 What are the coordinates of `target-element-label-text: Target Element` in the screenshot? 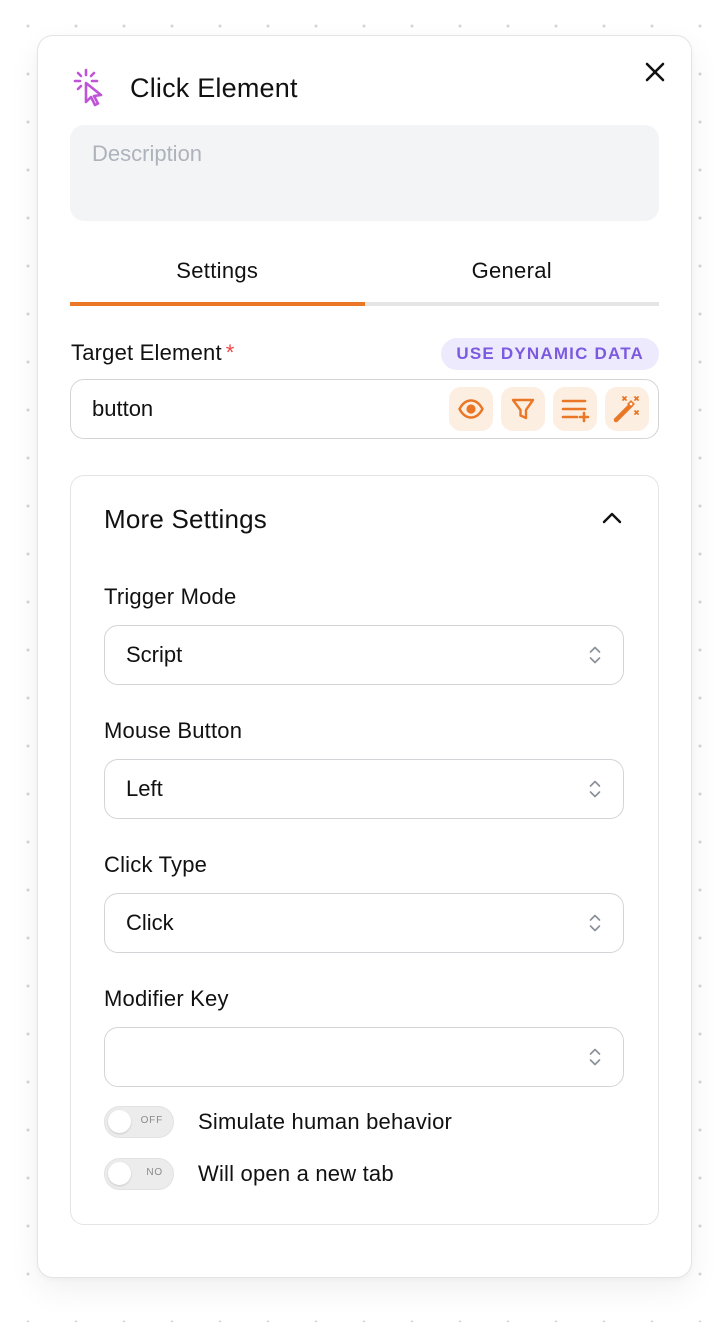 It's located at (146, 352).